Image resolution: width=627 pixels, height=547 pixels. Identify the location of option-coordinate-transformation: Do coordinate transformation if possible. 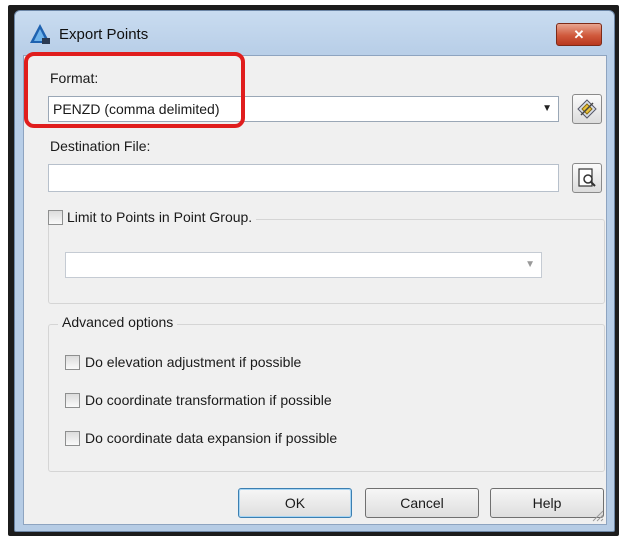
(198, 400).